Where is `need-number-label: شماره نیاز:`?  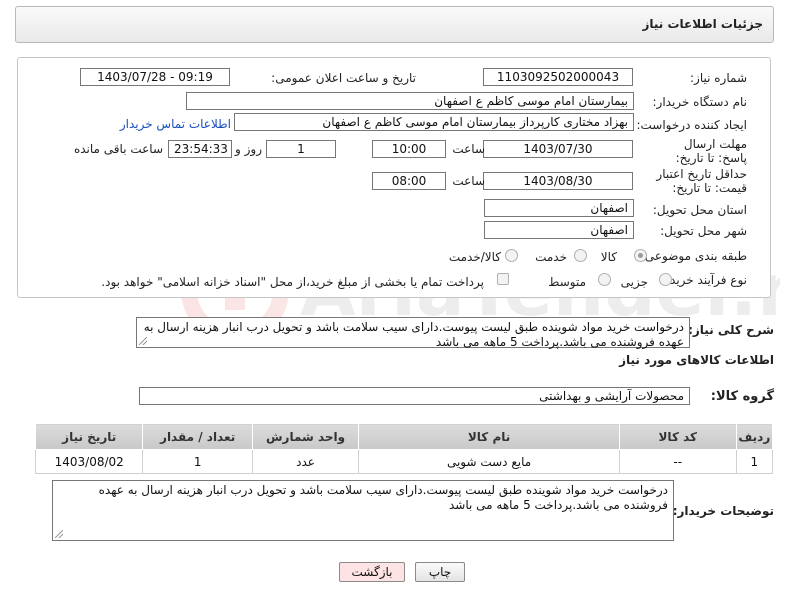 need-number-label: شماره نیاز: is located at coordinates (718, 78).